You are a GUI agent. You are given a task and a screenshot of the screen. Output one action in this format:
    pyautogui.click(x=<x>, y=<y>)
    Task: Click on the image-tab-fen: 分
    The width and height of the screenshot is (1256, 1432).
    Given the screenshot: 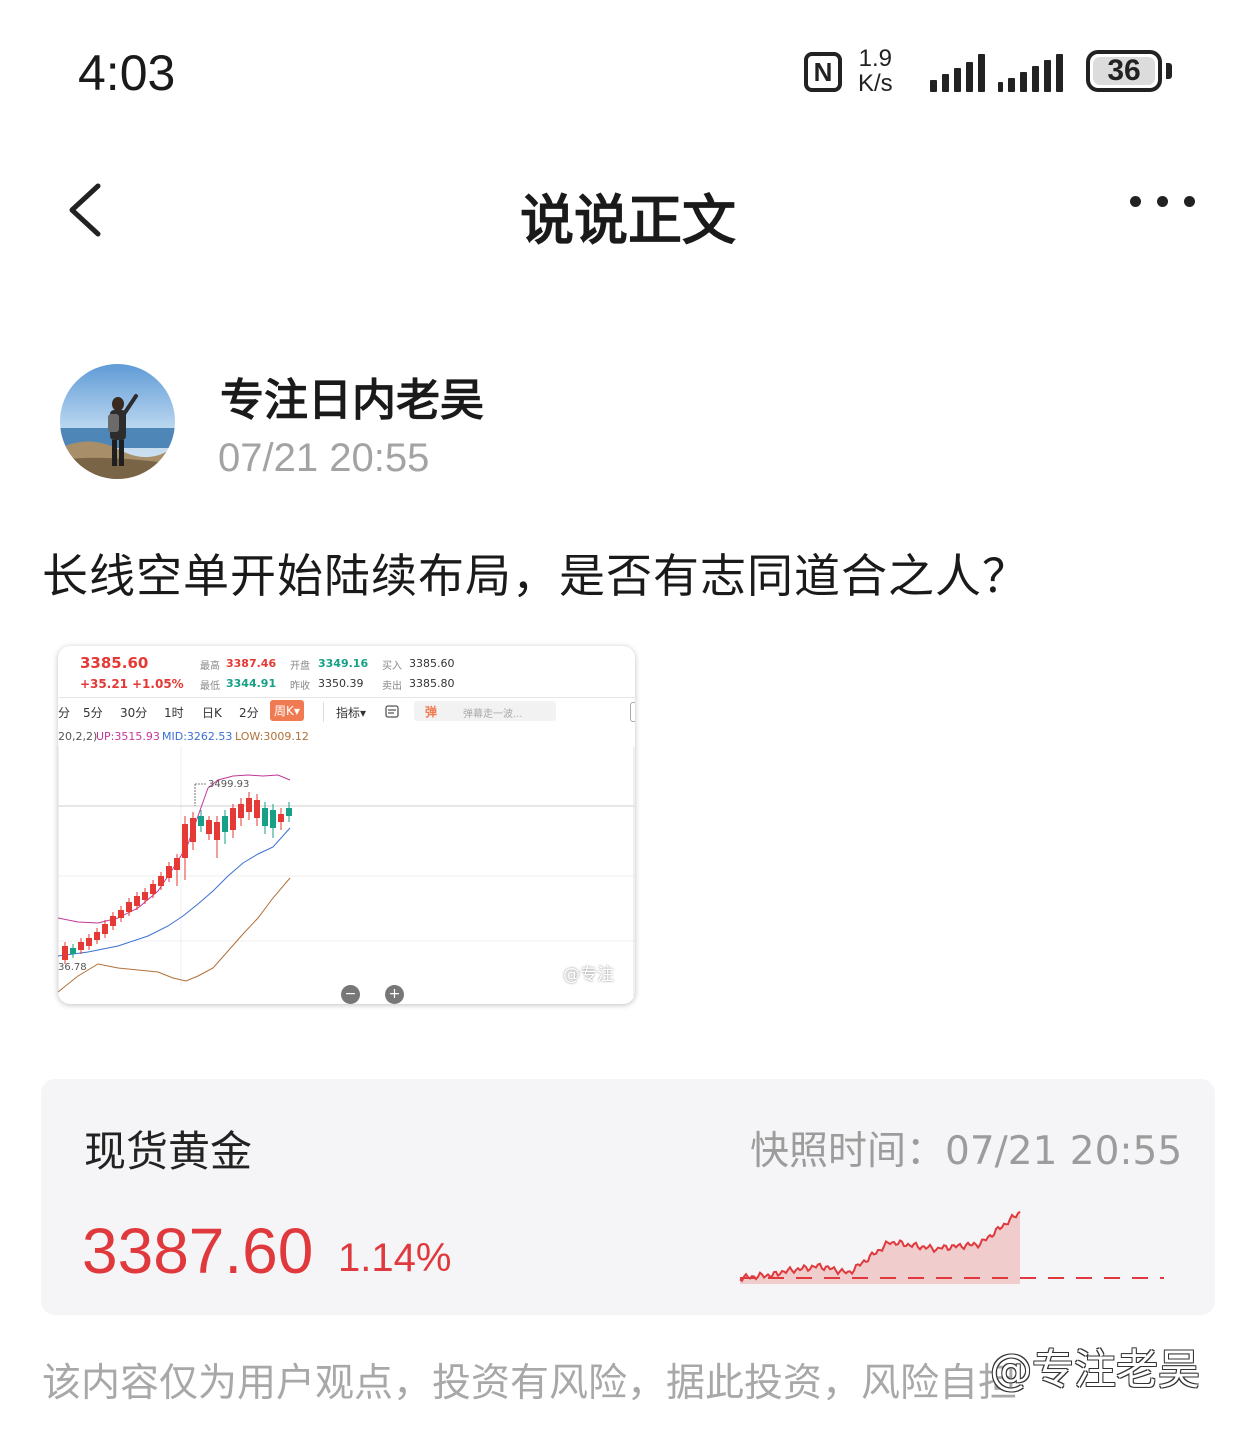 What is the action you would take?
    pyautogui.click(x=64, y=713)
    